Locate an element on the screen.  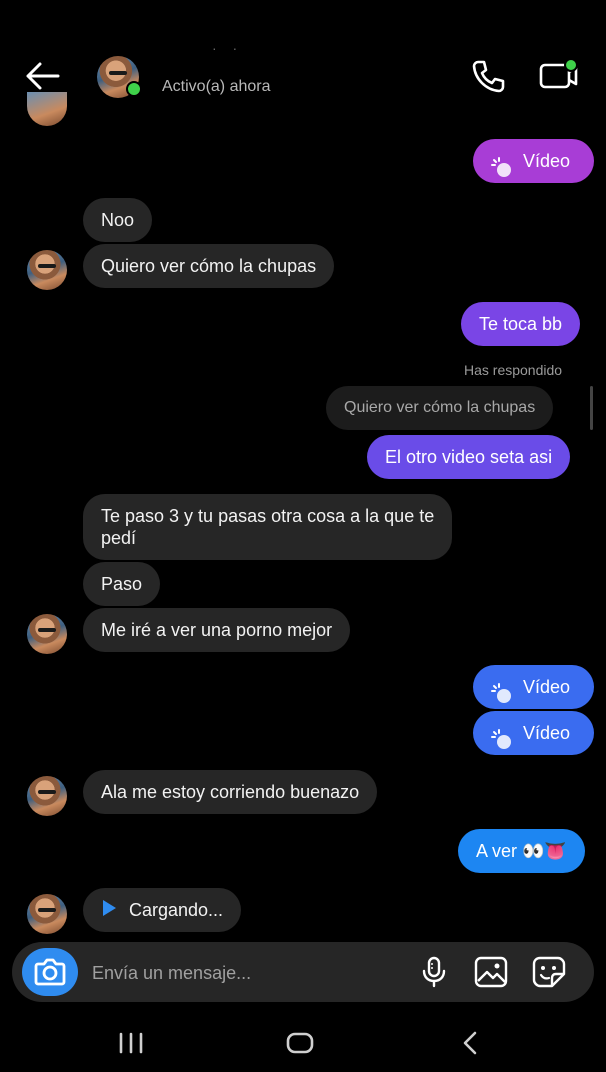
outgoing-message: El otro video seta asi is located at coordinates (469, 457).